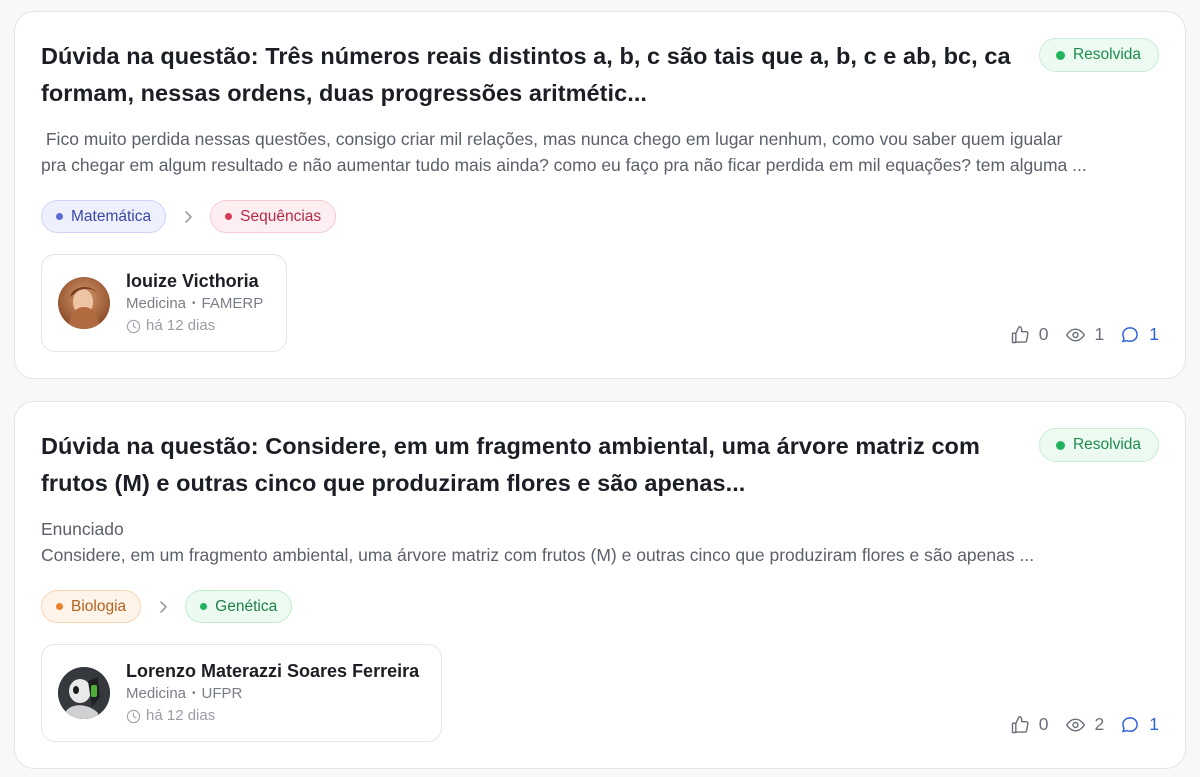 The width and height of the screenshot is (1200, 777). I want to click on view-stat: 2, so click(1085, 724).